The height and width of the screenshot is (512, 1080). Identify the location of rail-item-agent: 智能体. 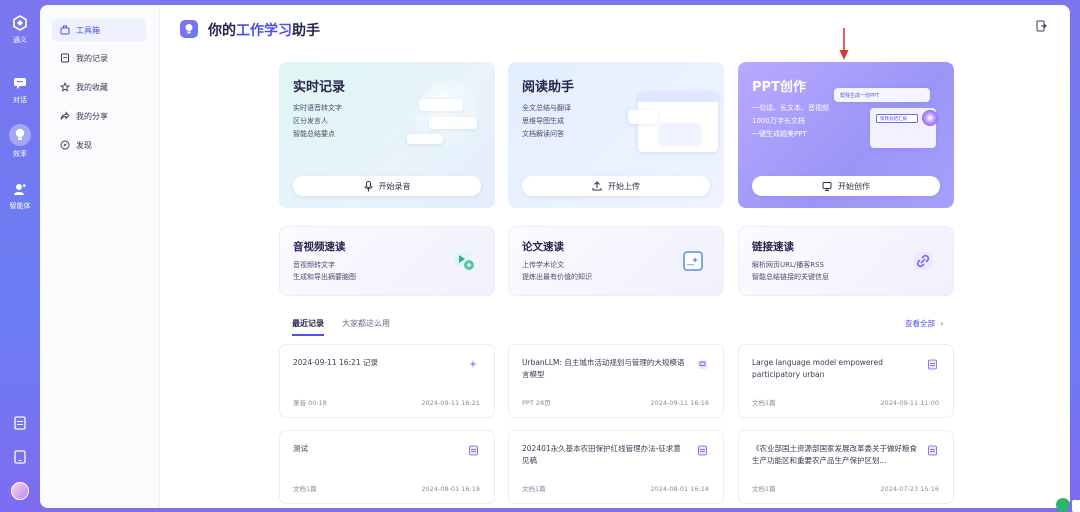
(20, 195).